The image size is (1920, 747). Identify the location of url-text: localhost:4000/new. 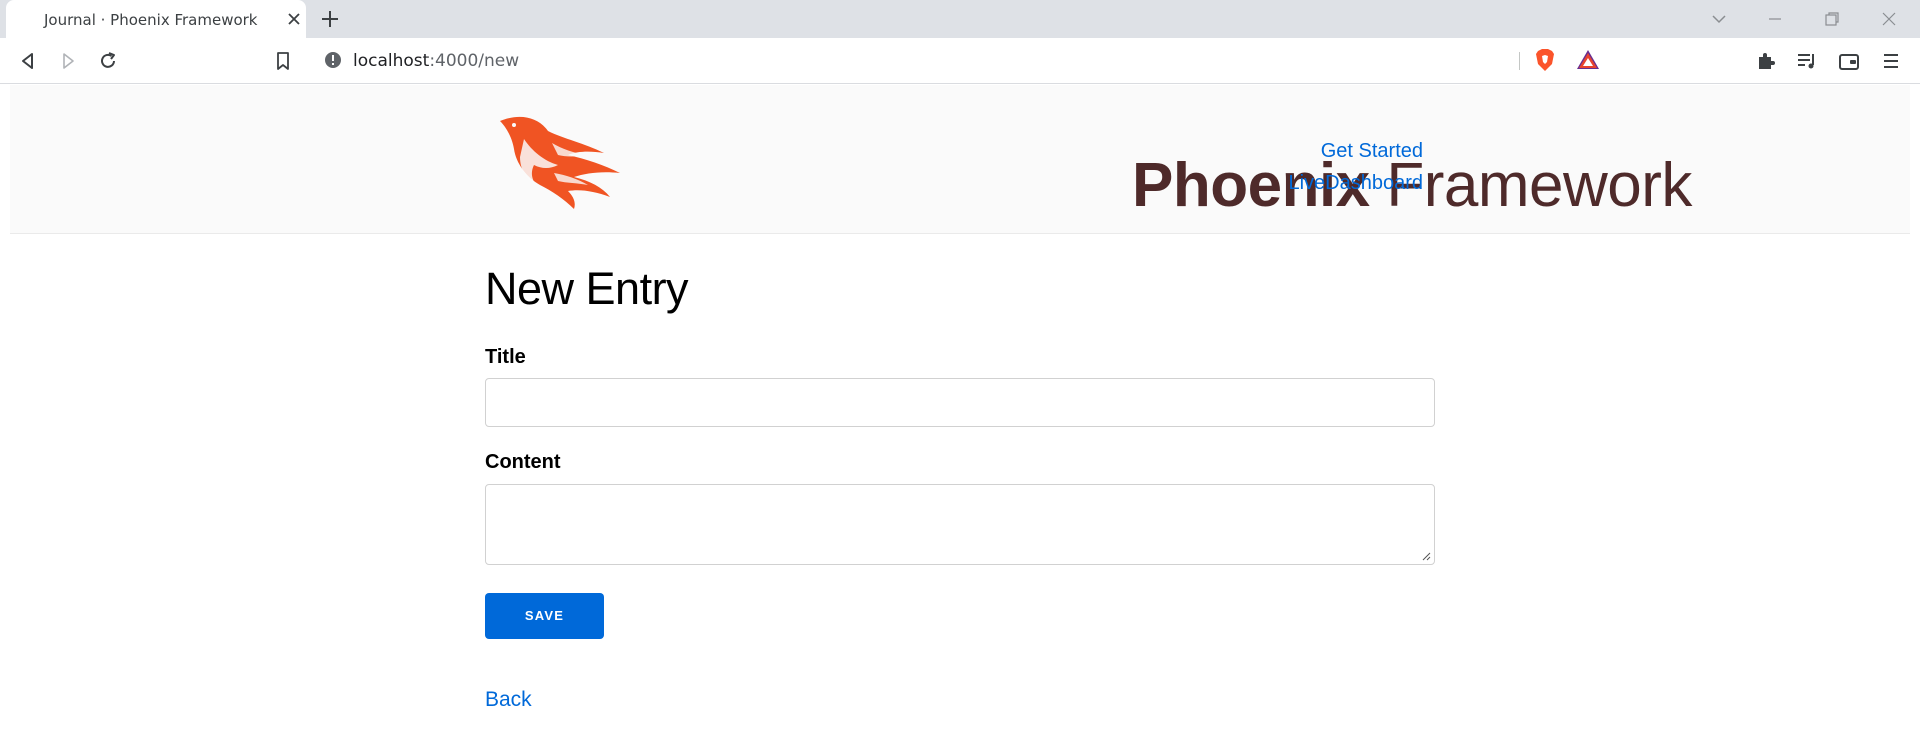
(436, 61).